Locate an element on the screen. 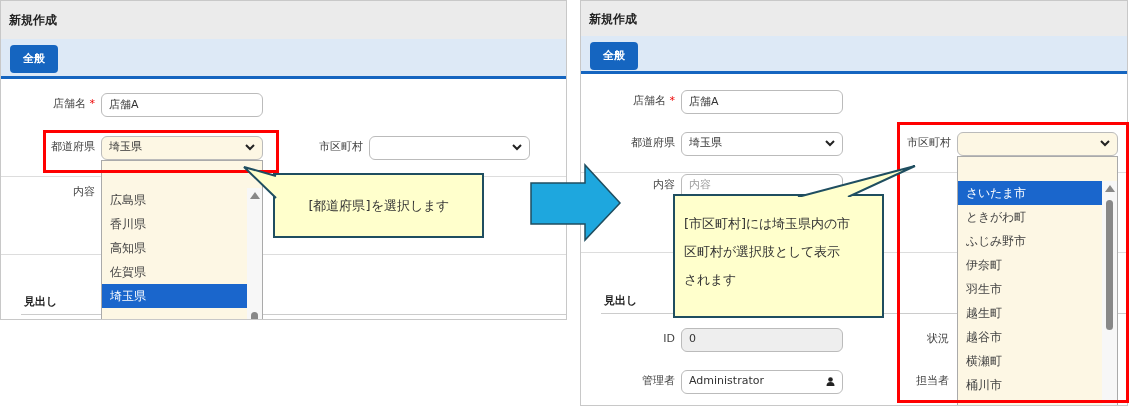 The image size is (1132, 407). scrollbar-thumb is located at coordinates (1109, 264).